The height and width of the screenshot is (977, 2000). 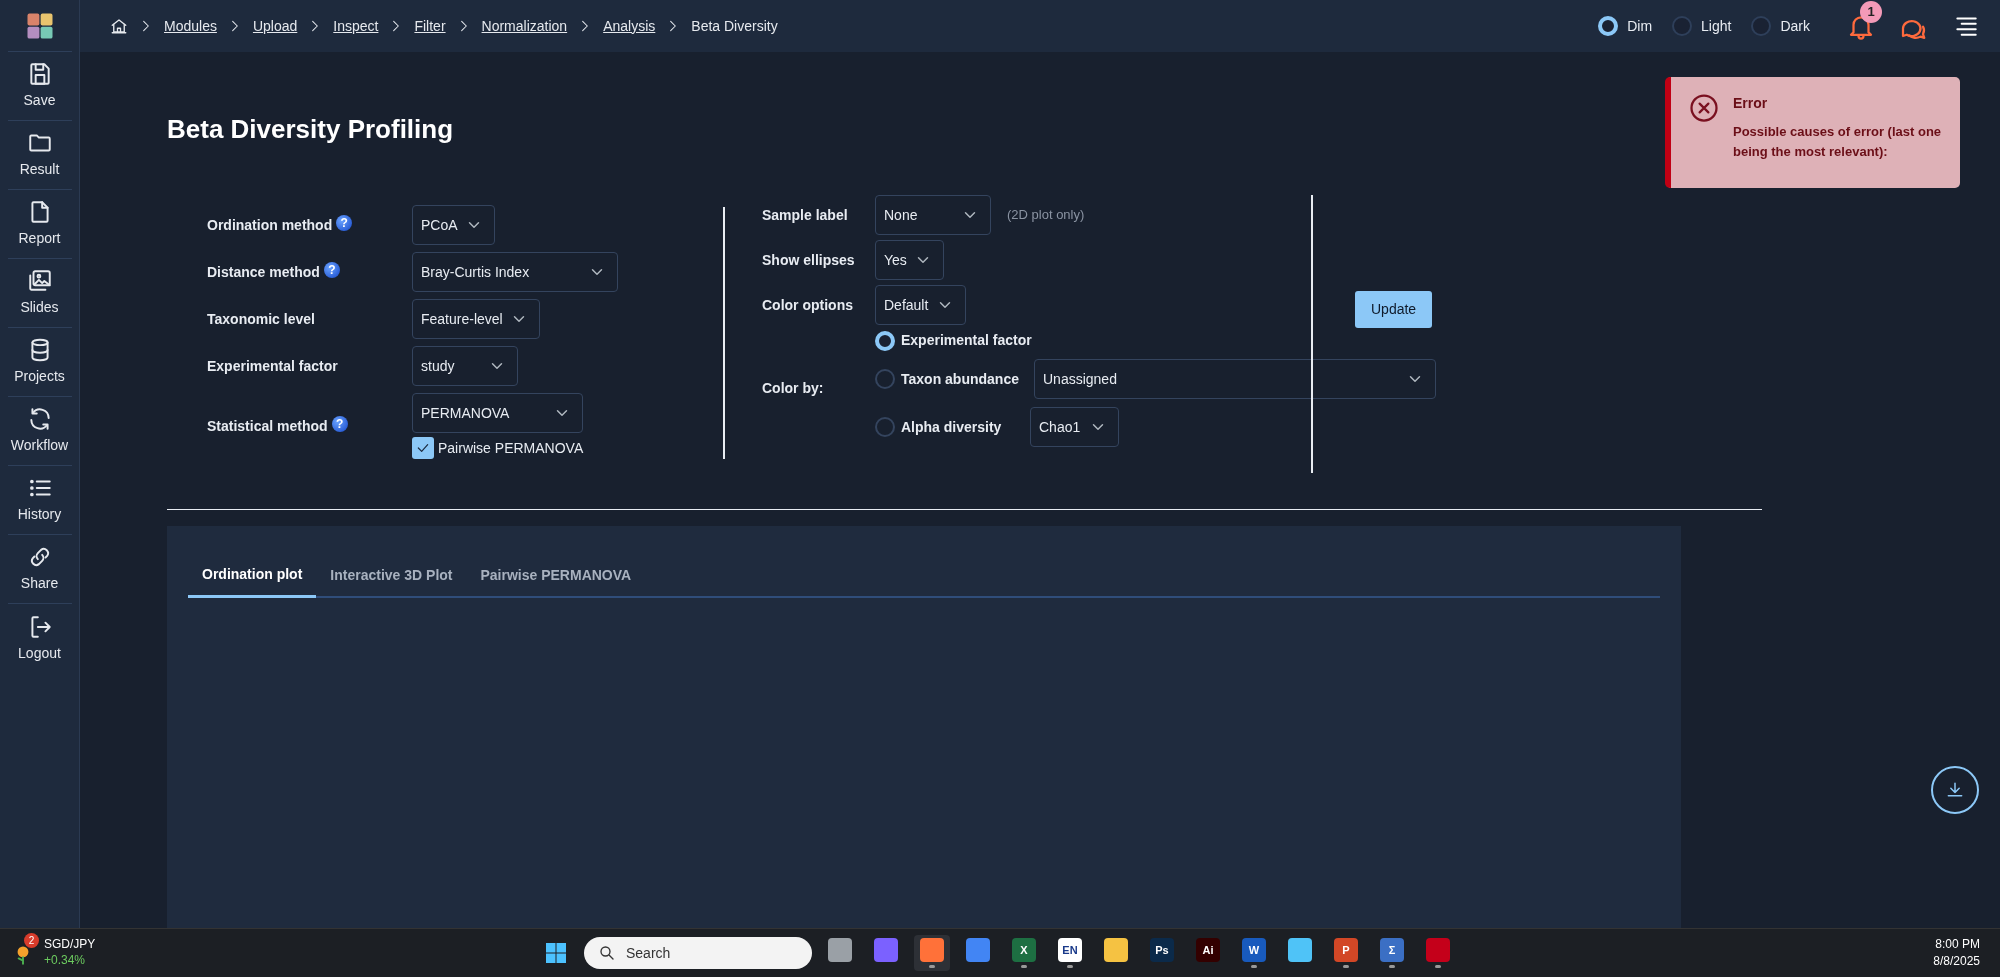 I want to click on field-label: Sample label, so click(x=805, y=215).